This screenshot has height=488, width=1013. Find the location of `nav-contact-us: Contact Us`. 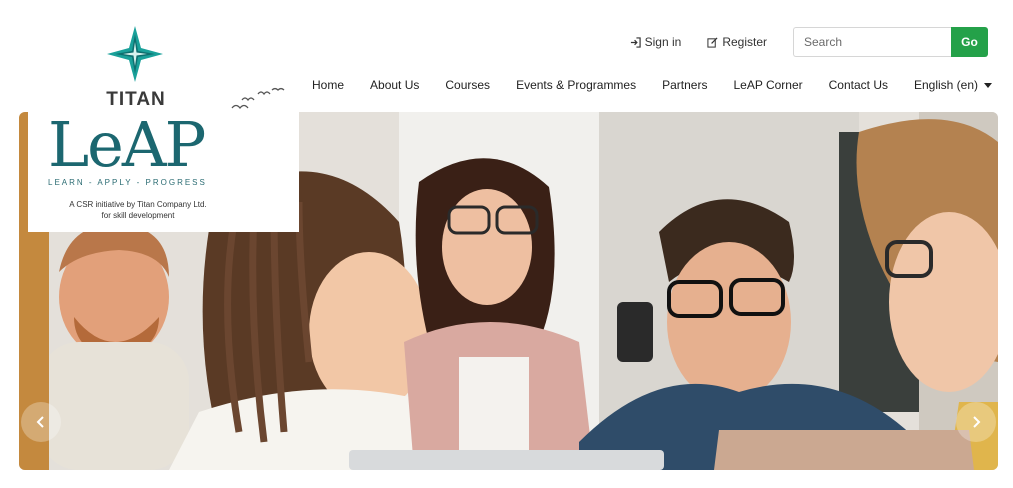

nav-contact-us: Contact Us is located at coordinates (858, 85).